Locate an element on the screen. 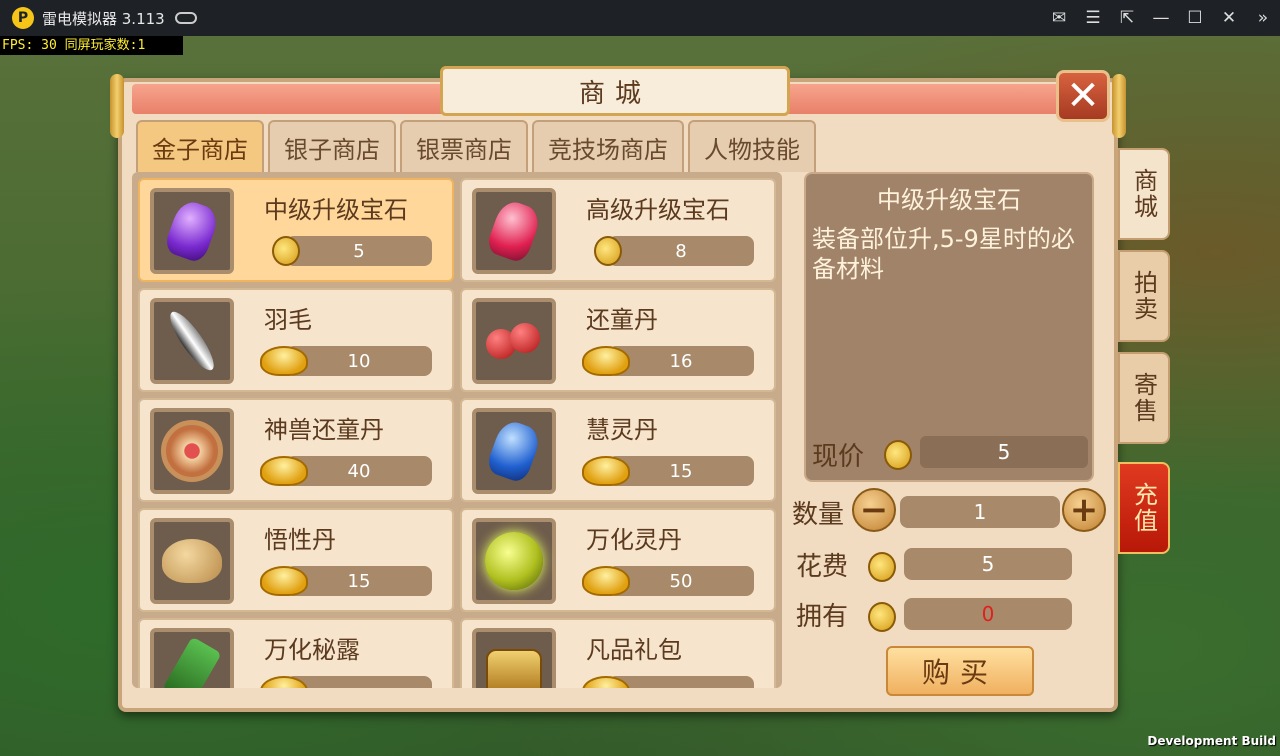 The image size is (1280, 756). emulator-titlebar: P 雷电模拟器 3.113 ✉ ☰ ⇱ — ☐ ✕ » is located at coordinates (640, 18).